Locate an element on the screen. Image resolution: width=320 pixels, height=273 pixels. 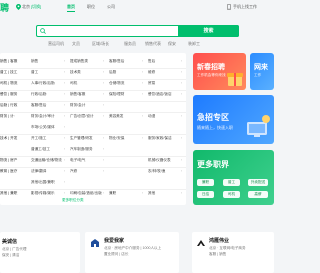
category-link: 贸易 is located at coordinates (151, 83).